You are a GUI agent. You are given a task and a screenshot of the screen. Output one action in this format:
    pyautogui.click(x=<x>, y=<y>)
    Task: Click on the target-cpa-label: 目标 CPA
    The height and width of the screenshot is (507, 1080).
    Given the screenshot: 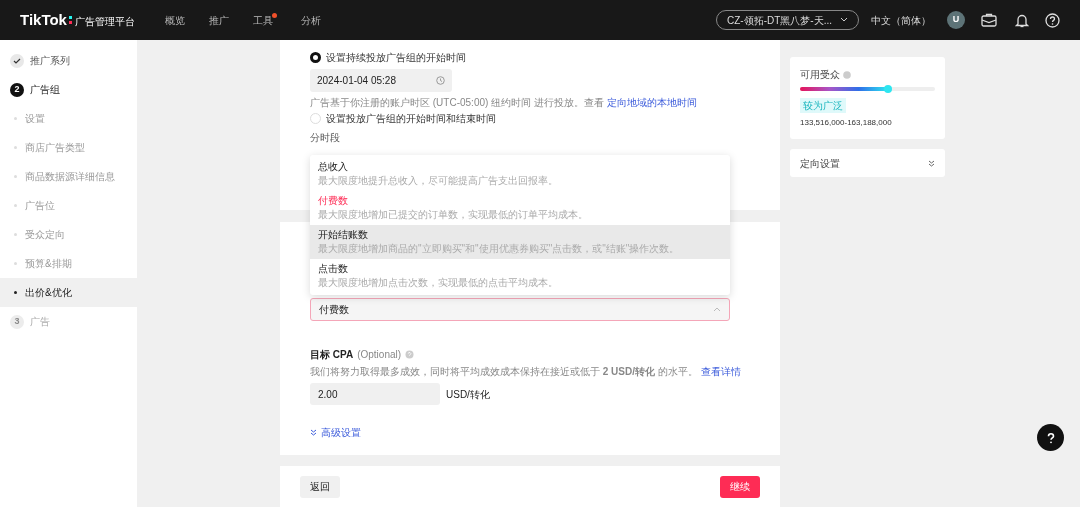 What is the action you would take?
    pyautogui.click(x=332, y=355)
    